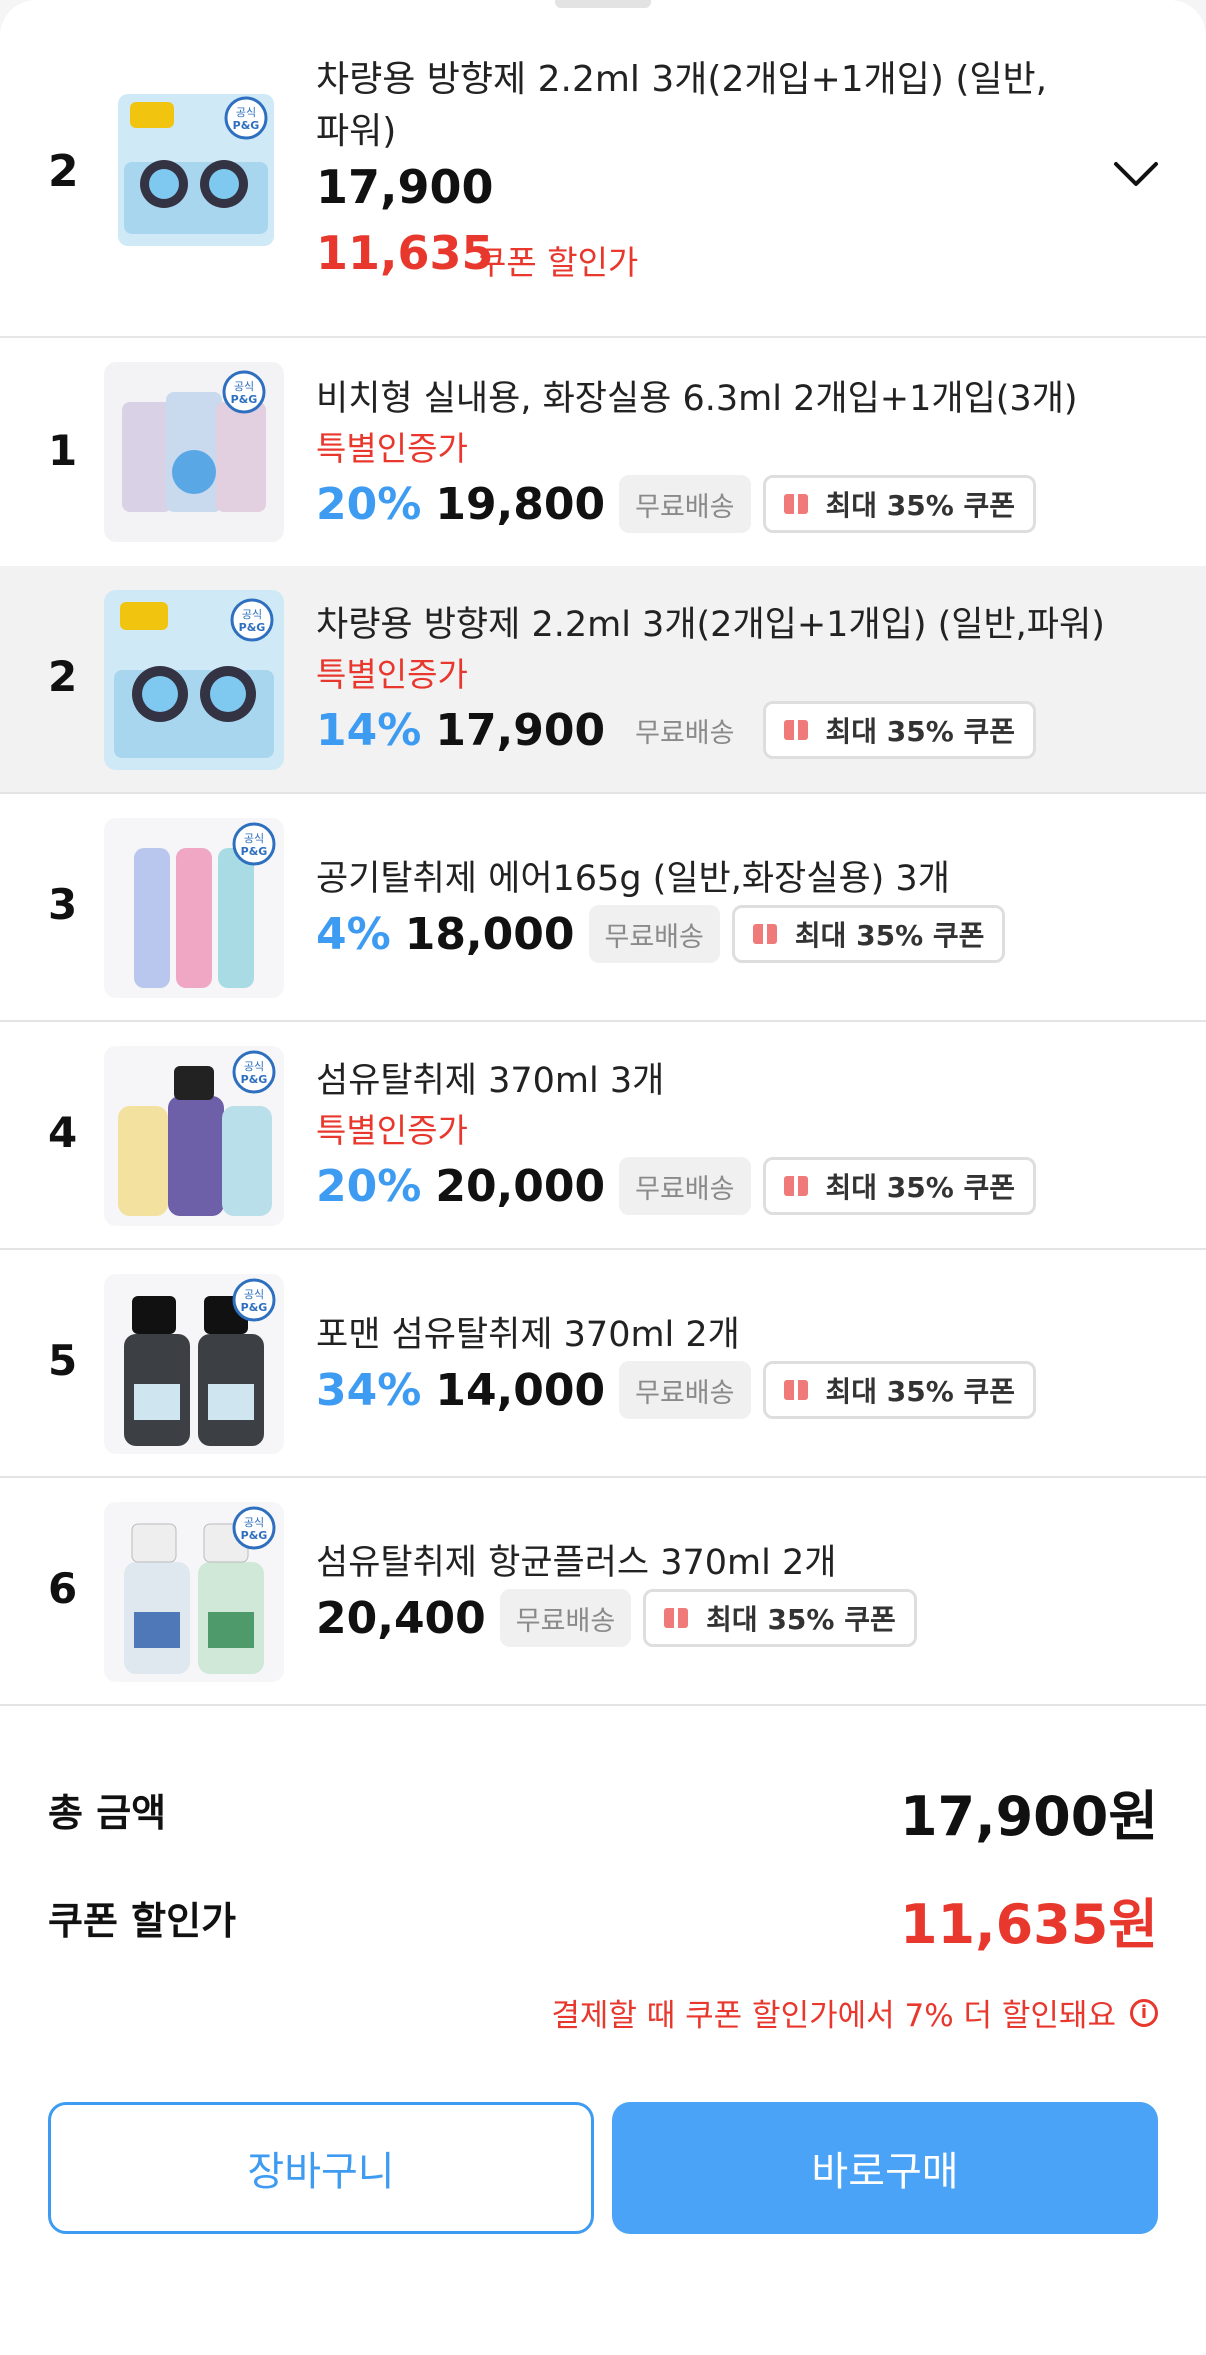 The width and height of the screenshot is (1206, 2355). What do you see at coordinates (1028, 1924) in the screenshot?
I see `coupon-price-value: 11,635원` at bounding box center [1028, 1924].